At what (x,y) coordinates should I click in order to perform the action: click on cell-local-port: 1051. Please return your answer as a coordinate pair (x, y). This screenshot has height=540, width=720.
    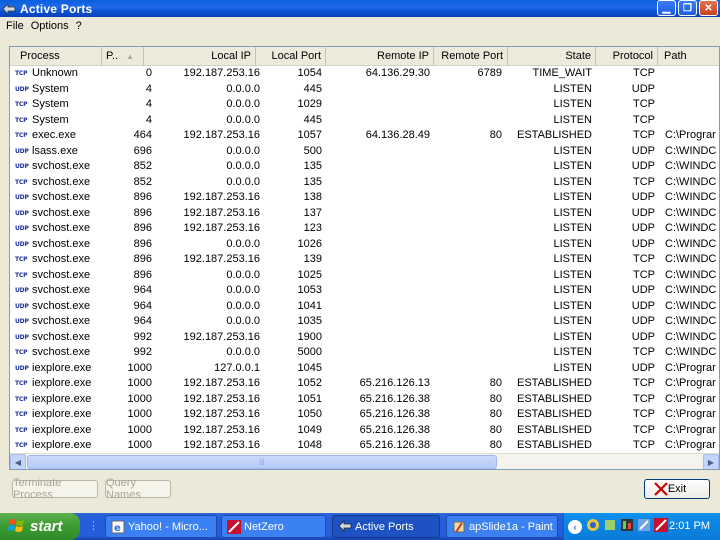
    Looking at the image, I should click on (309, 398).